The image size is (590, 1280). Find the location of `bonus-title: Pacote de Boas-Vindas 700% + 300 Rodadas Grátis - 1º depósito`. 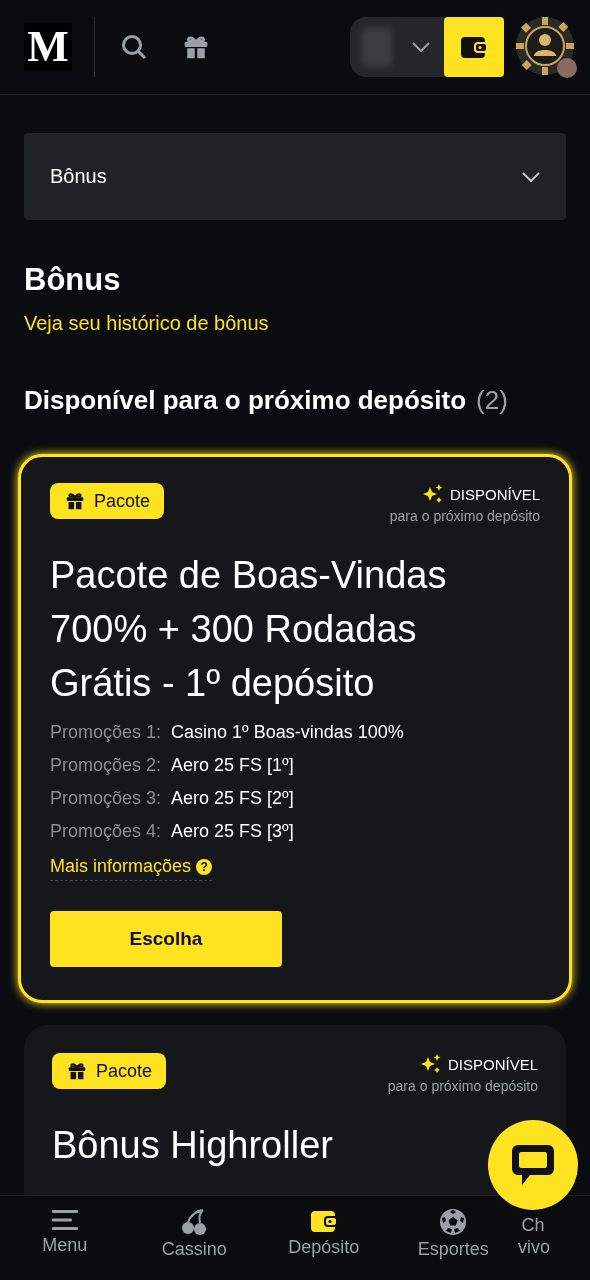

bonus-title: Pacote de Boas-Vindas 700% + 300 Rodadas Grátis - 1º depósito is located at coordinates (249, 629).